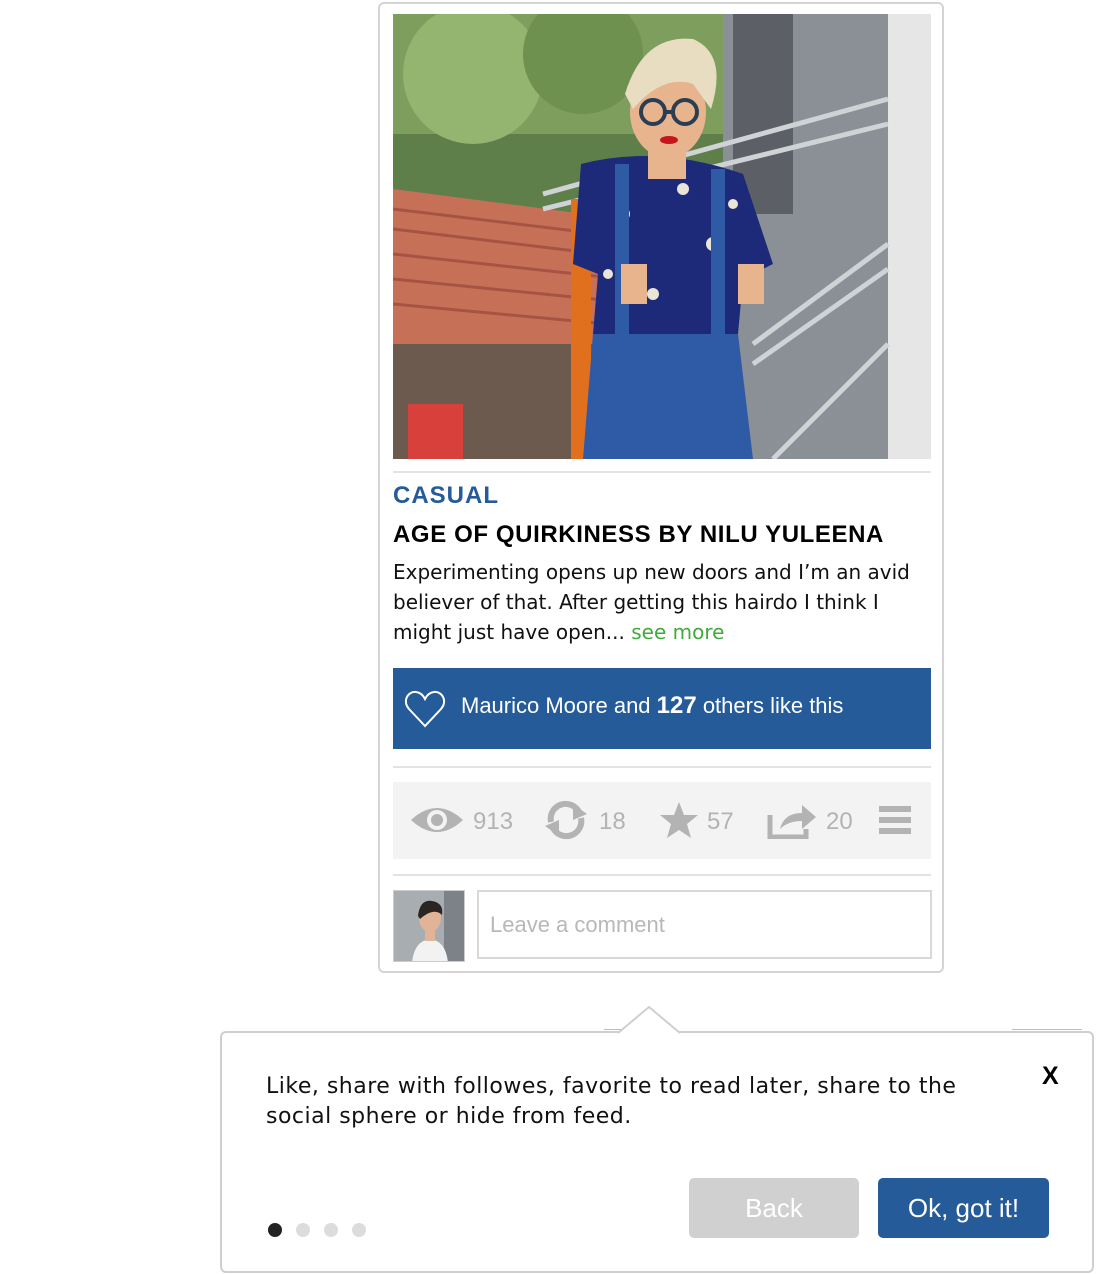 This screenshot has height=1274, width=1109. What do you see at coordinates (720, 821) in the screenshot?
I see `favorite-count: 57` at bounding box center [720, 821].